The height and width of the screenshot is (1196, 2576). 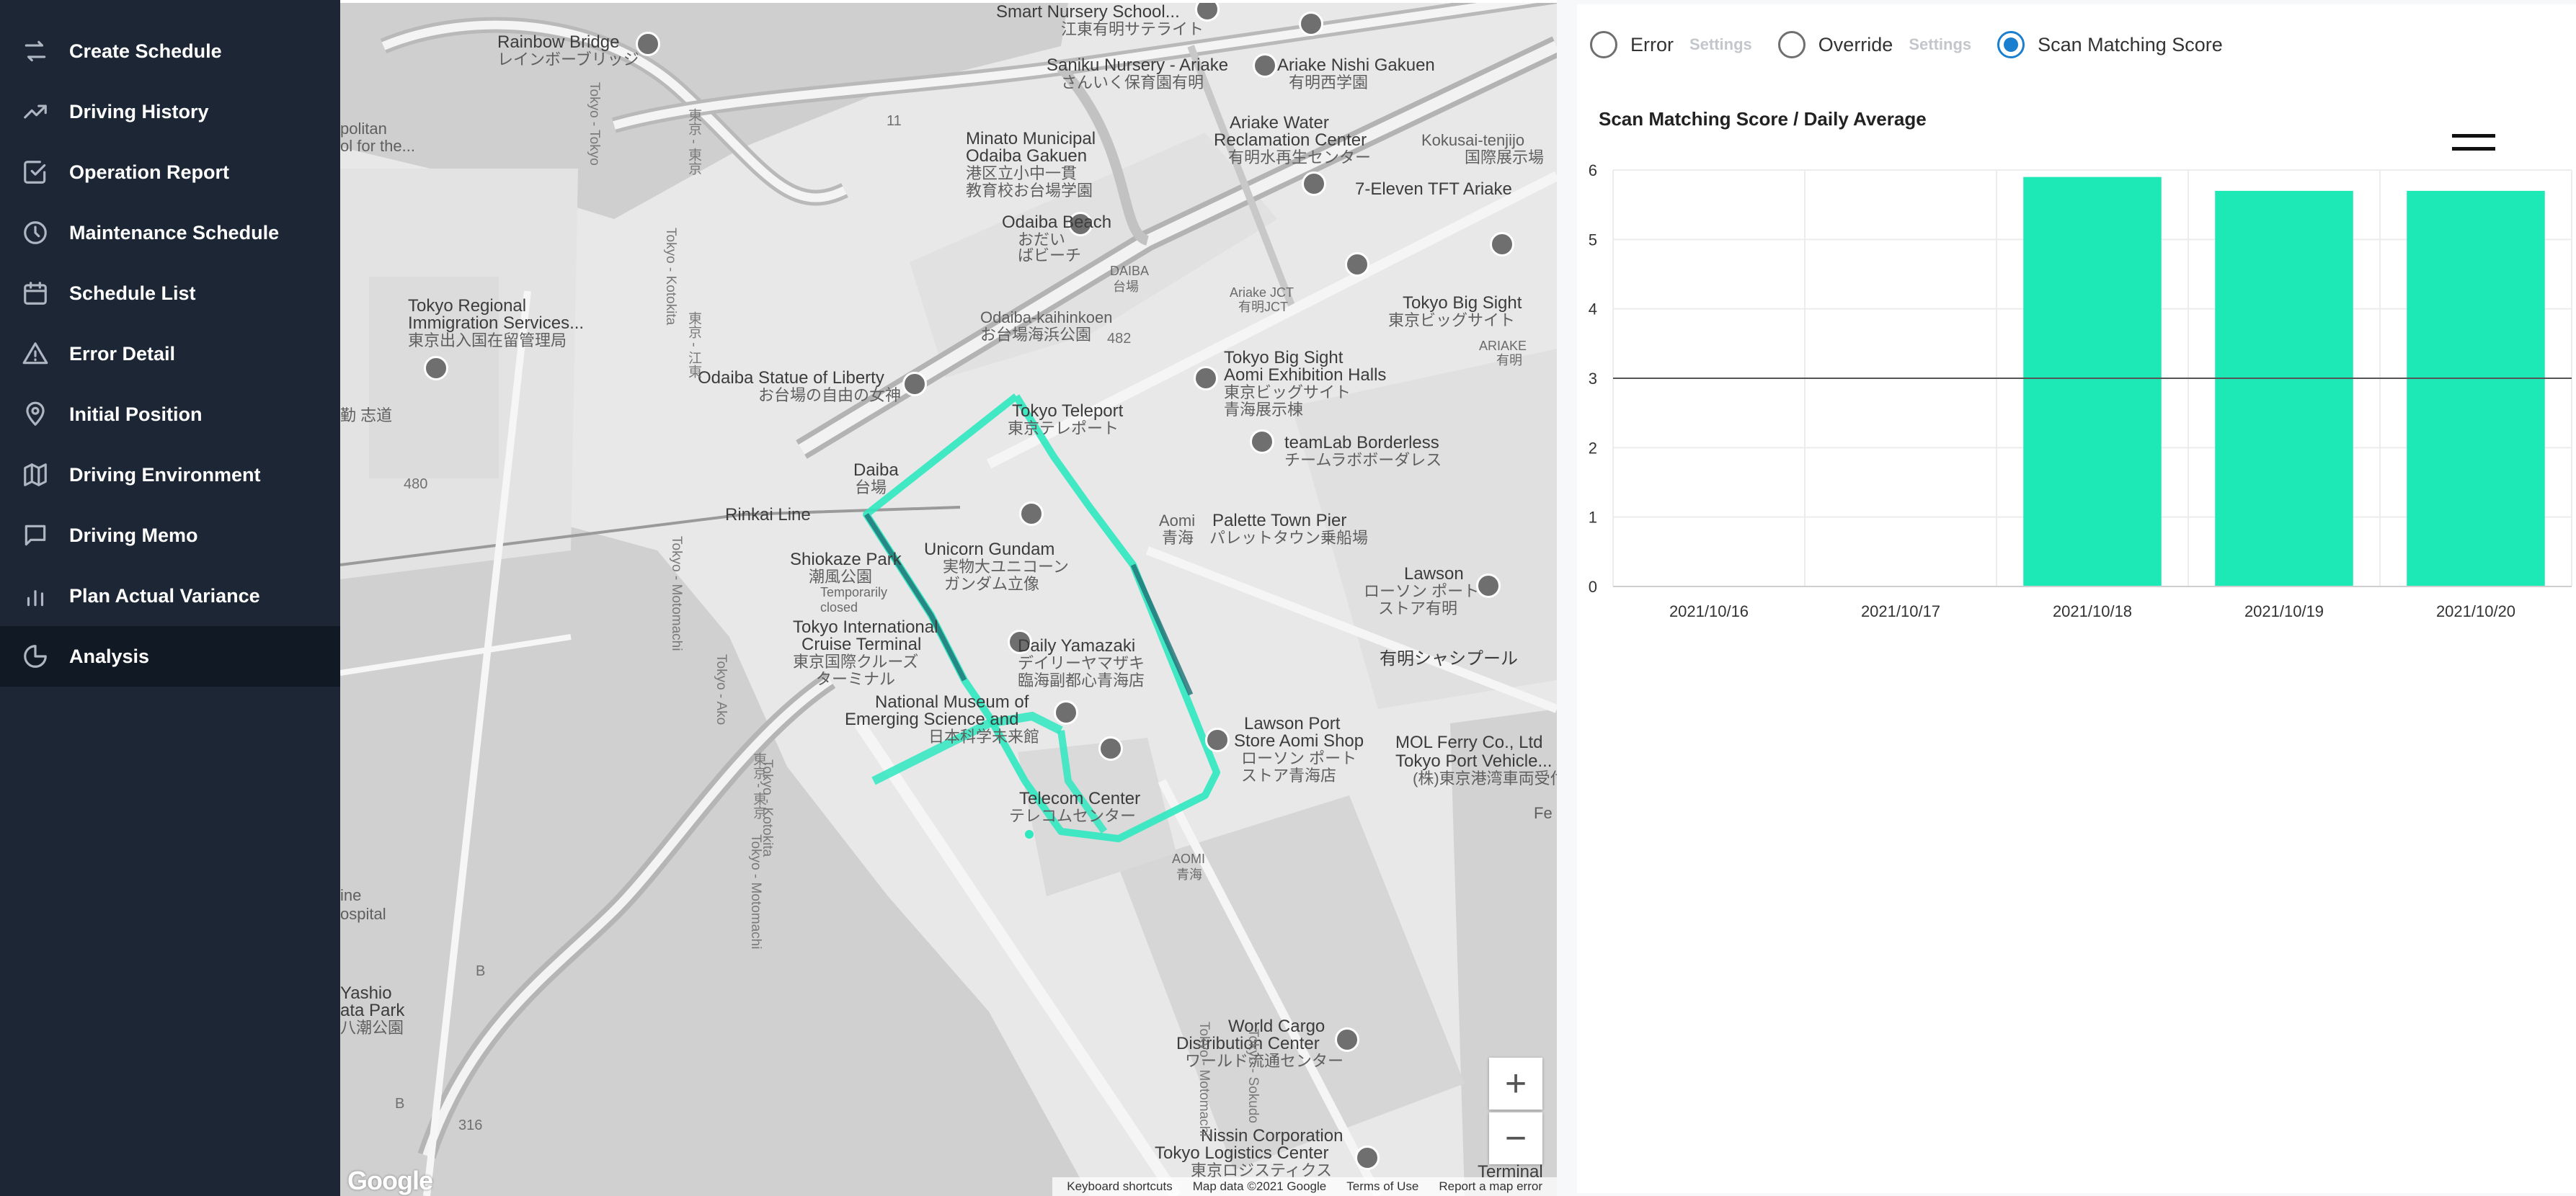 What do you see at coordinates (35, 474) in the screenshot?
I see `map-icon` at bounding box center [35, 474].